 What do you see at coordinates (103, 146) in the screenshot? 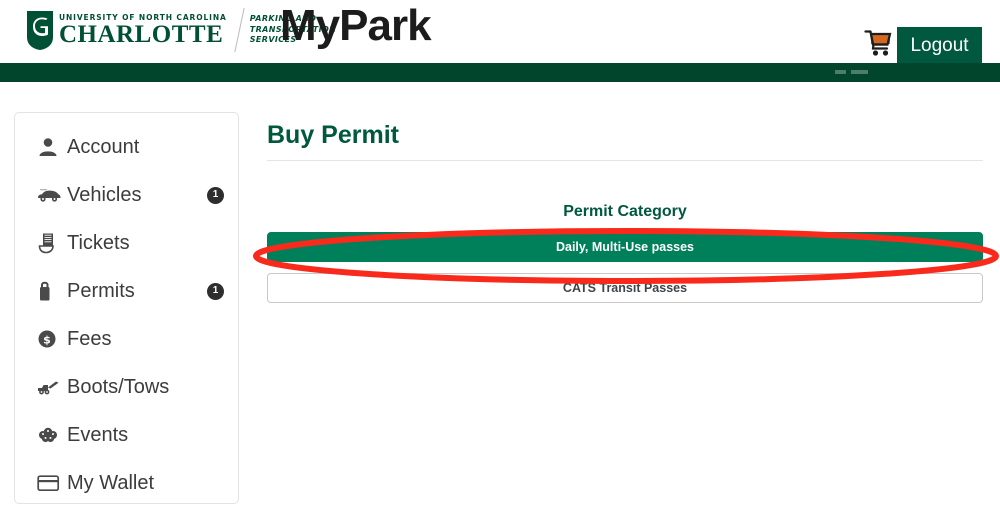
I see `sidebar-item-label: Account` at bounding box center [103, 146].